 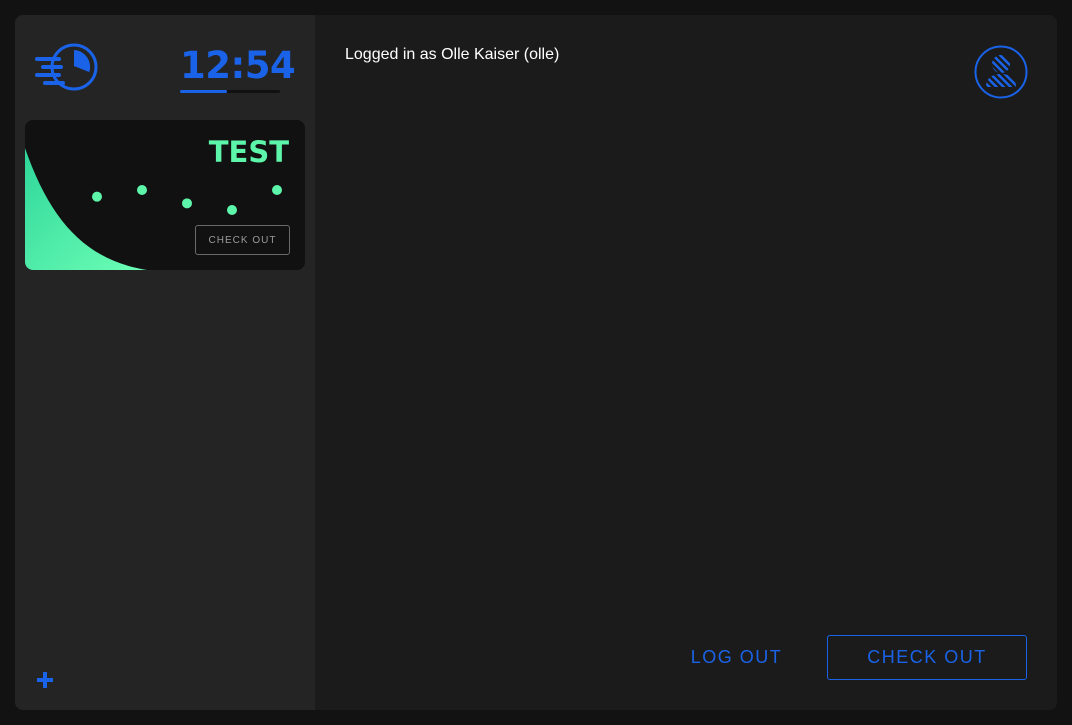 I want to click on logout-button: LOG OUT, so click(x=736, y=657).